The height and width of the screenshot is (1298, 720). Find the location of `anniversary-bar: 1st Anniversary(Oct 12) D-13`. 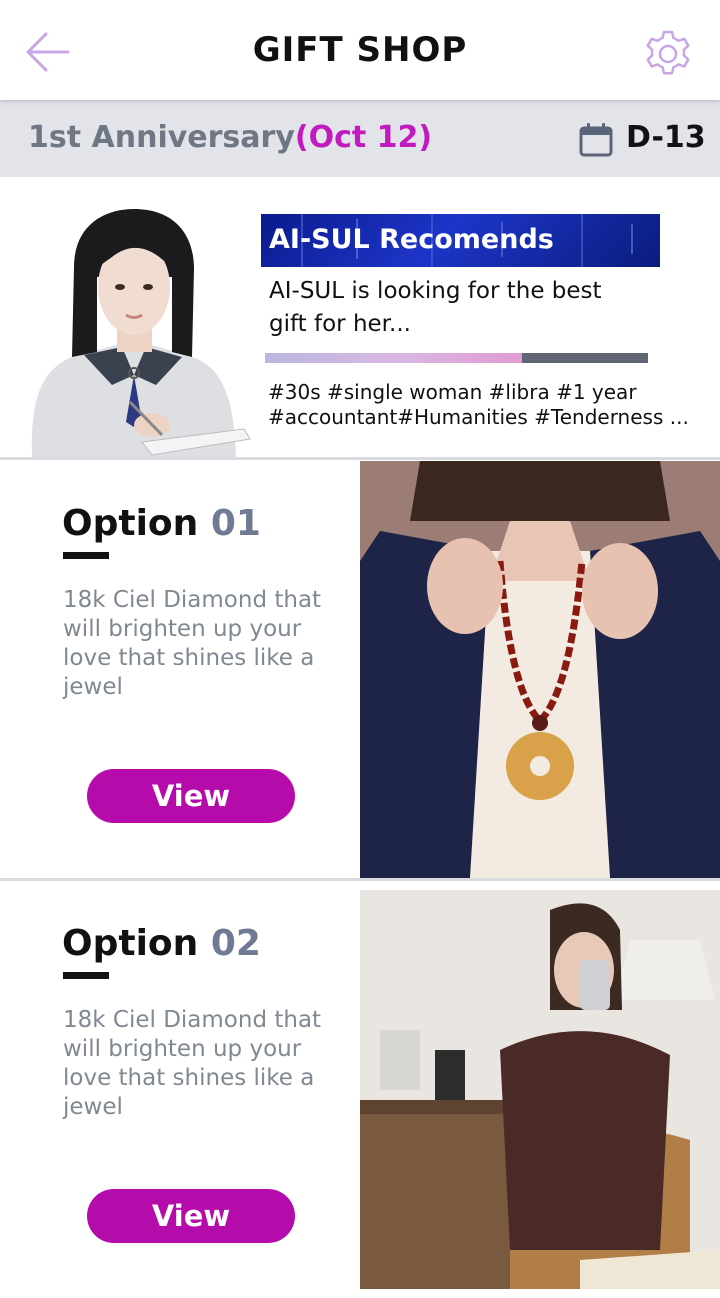

anniversary-bar: 1st Anniversary(Oct 12) D-13 is located at coordinates (360, 138).